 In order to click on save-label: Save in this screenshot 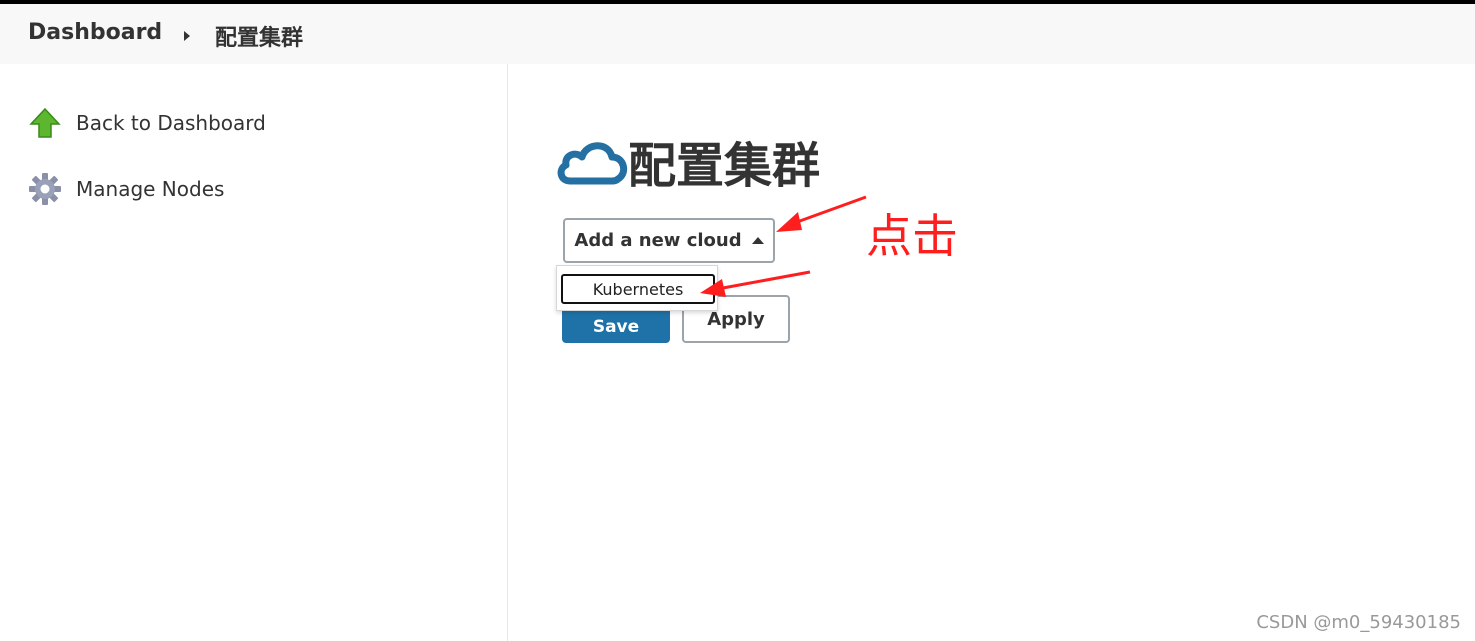, I will do `click(616, 327)`.